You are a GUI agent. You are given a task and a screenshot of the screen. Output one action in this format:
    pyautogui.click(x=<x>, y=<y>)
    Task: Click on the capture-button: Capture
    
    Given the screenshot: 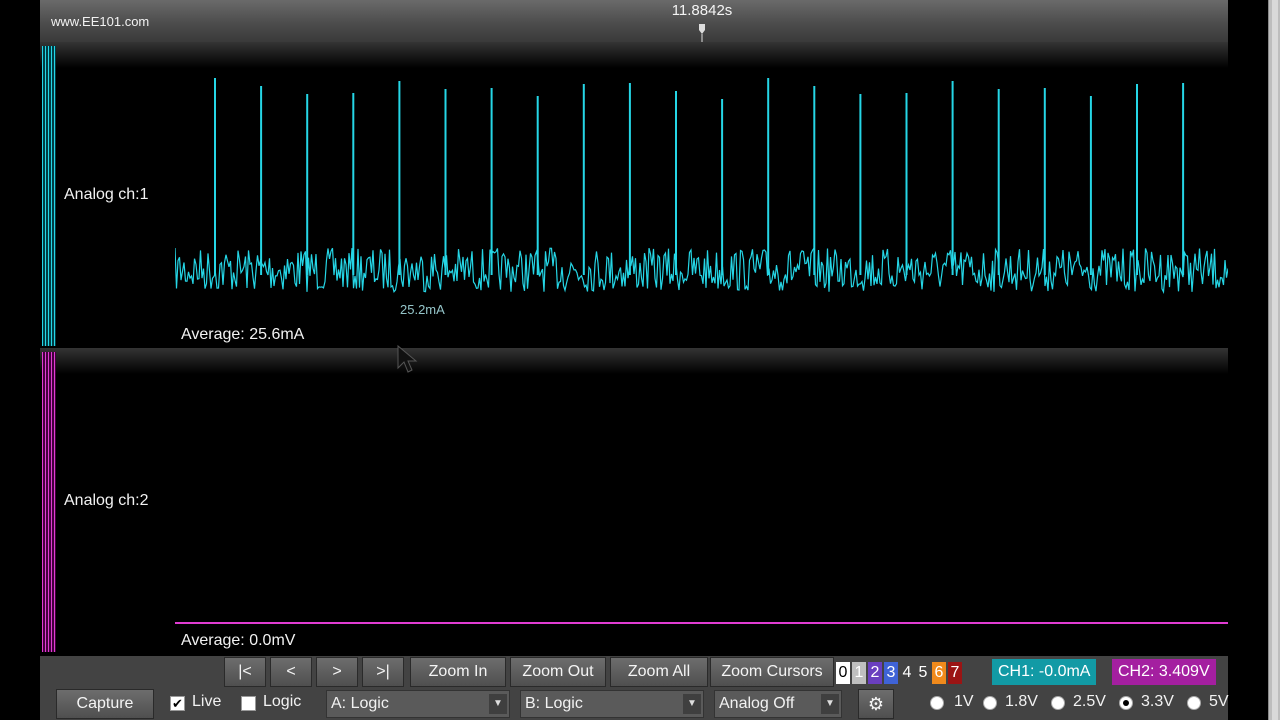 What is the action you would take?
    pyautogui.click(x=105, y=704)
    